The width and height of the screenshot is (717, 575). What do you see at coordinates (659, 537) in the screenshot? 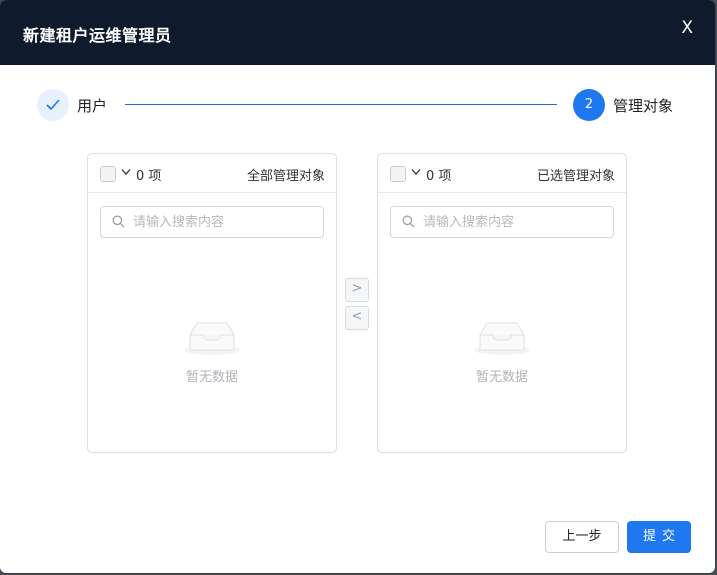
I see `submit-button: 提交` at bounding box center [659, 537].